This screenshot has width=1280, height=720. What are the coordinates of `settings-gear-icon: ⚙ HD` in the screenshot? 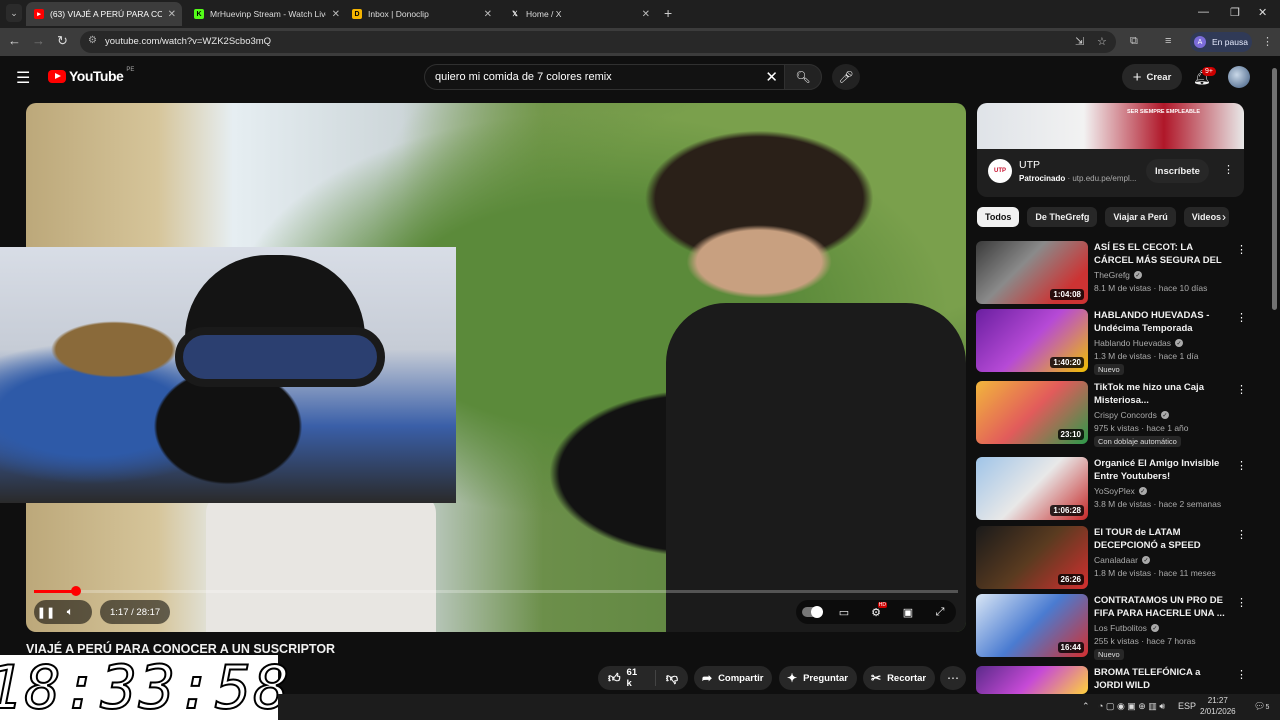 It's located at (876, 612).